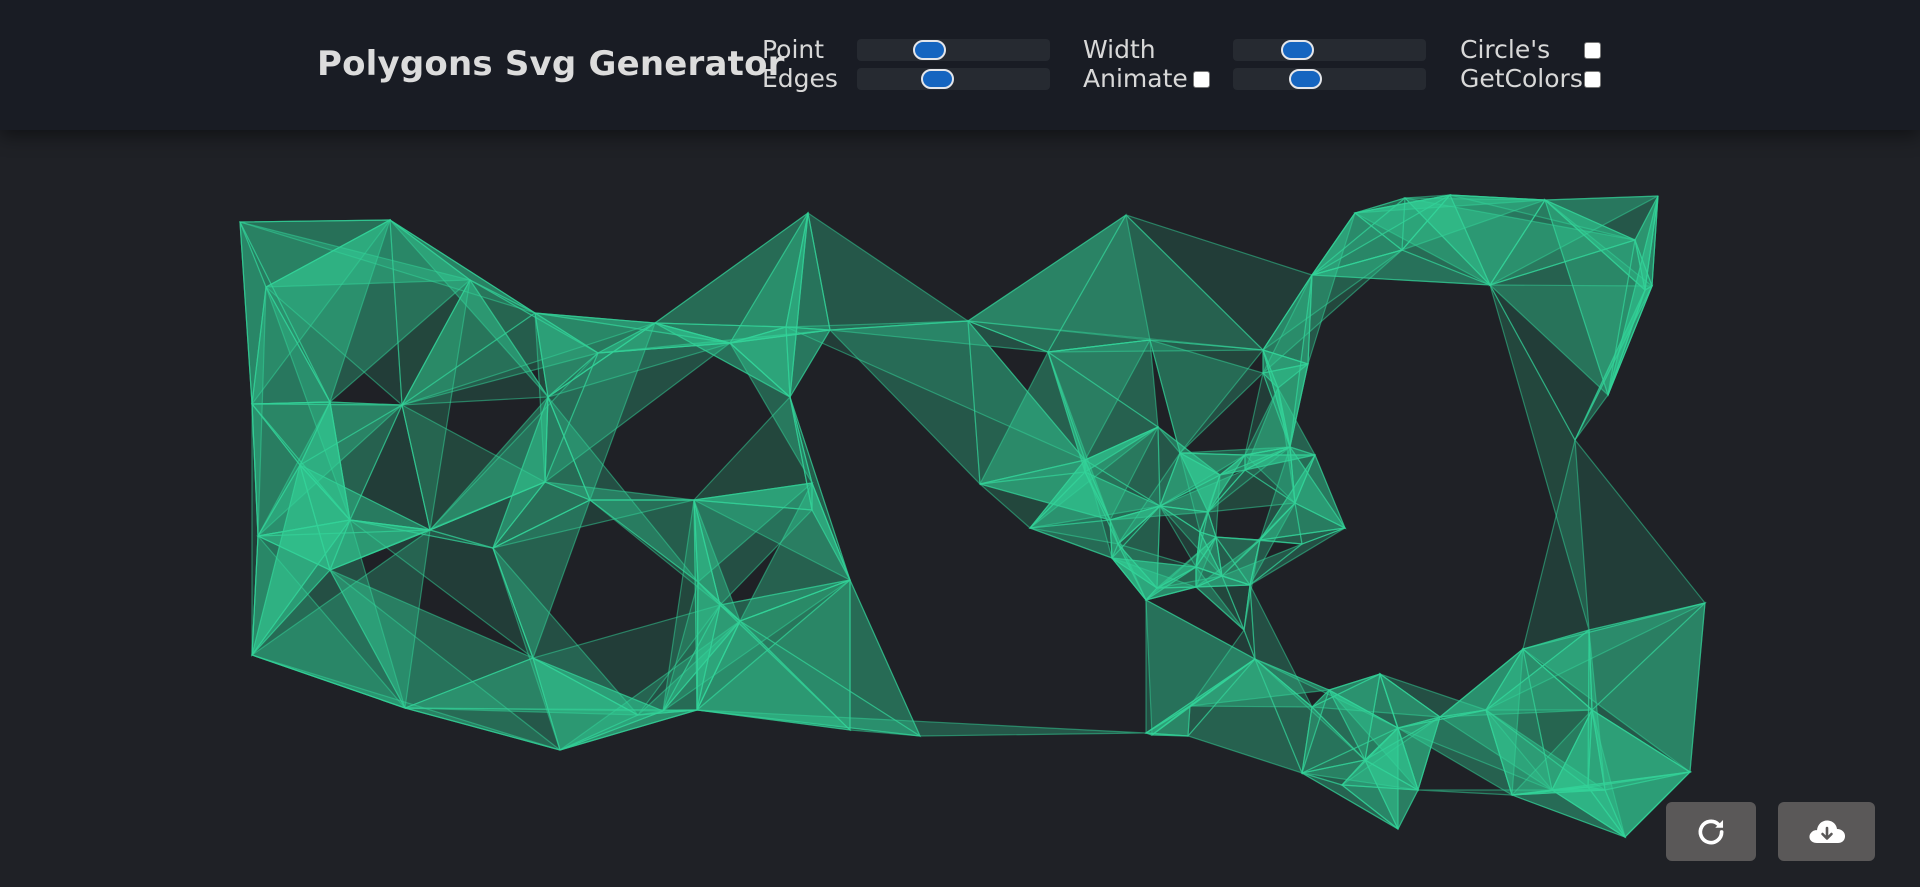 This screenshot has width=1920, height=887. What do you see at coordinates (929, 50) in the screenshot?
I see `point-slider-thumb` at bounding box center [929, 50].